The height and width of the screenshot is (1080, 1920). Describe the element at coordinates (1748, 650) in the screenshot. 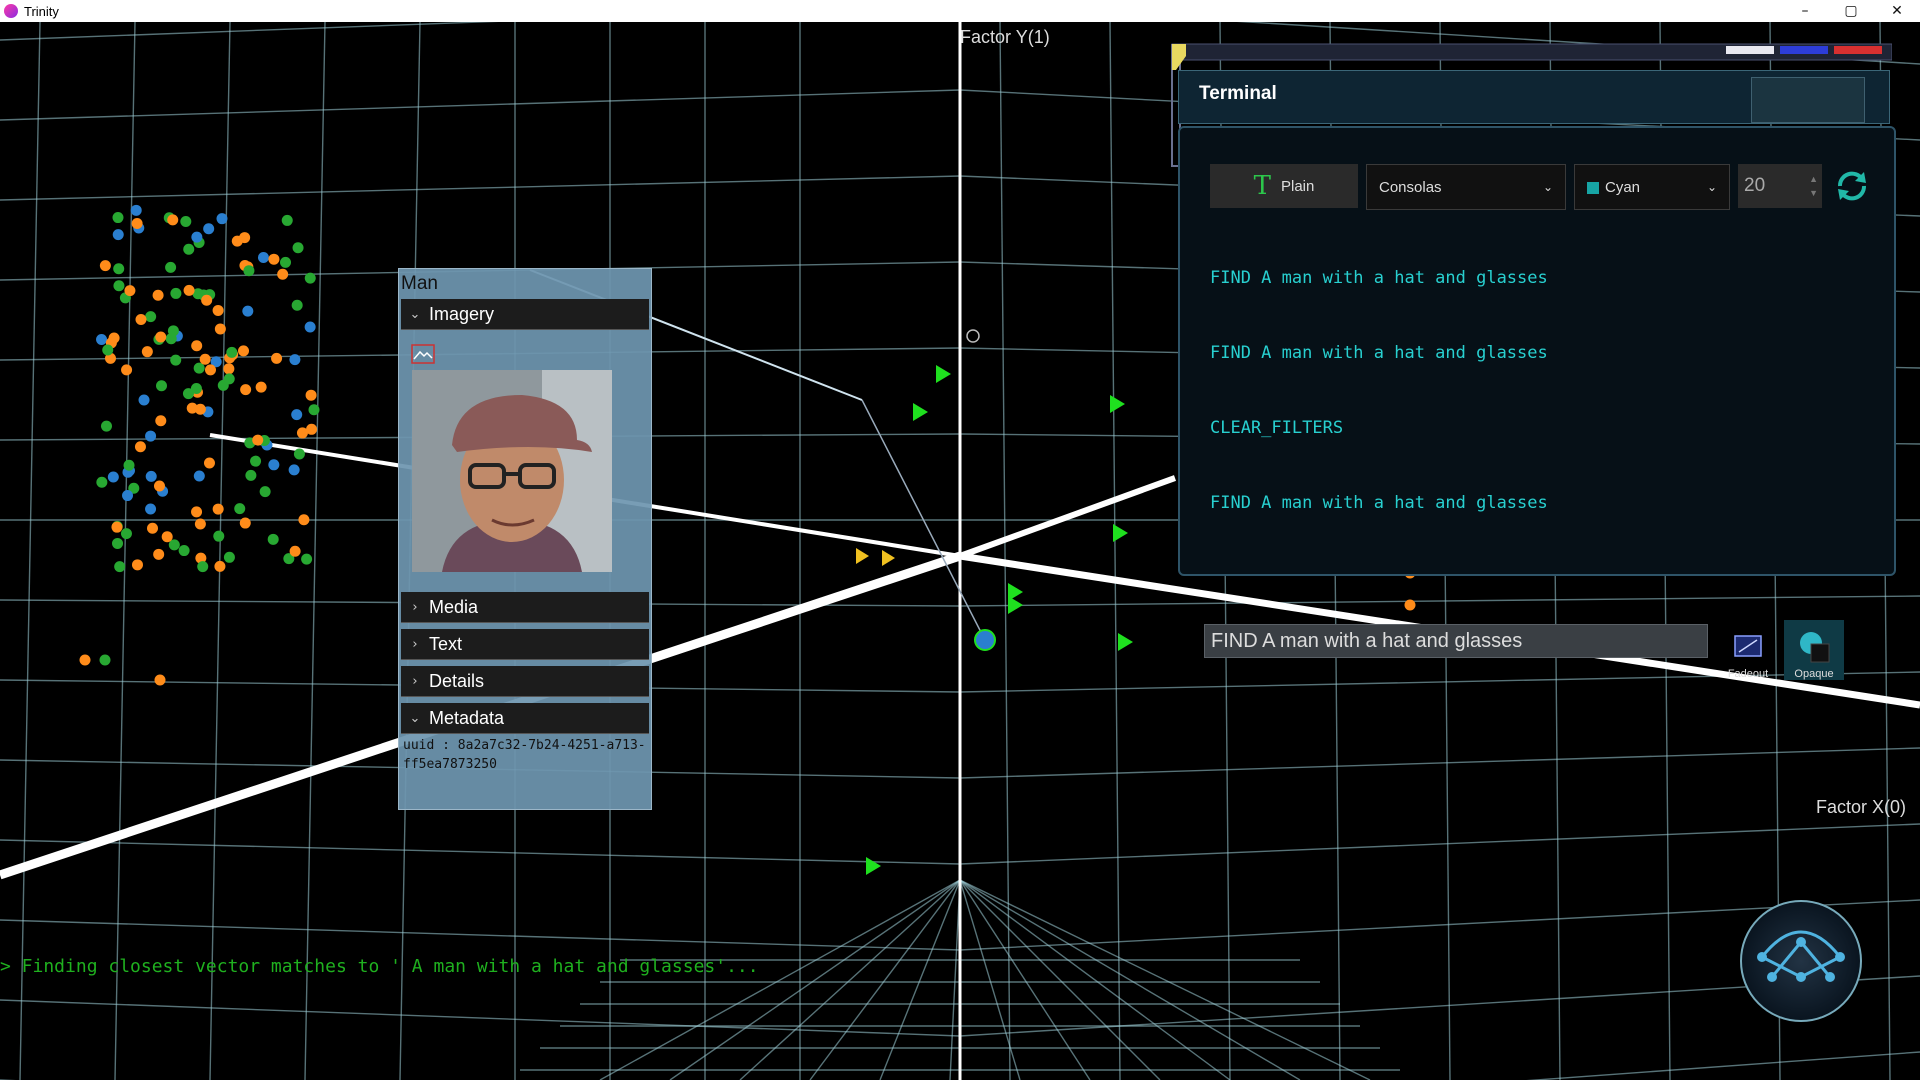

I see `fadeout-button: Fadeout` at that location.